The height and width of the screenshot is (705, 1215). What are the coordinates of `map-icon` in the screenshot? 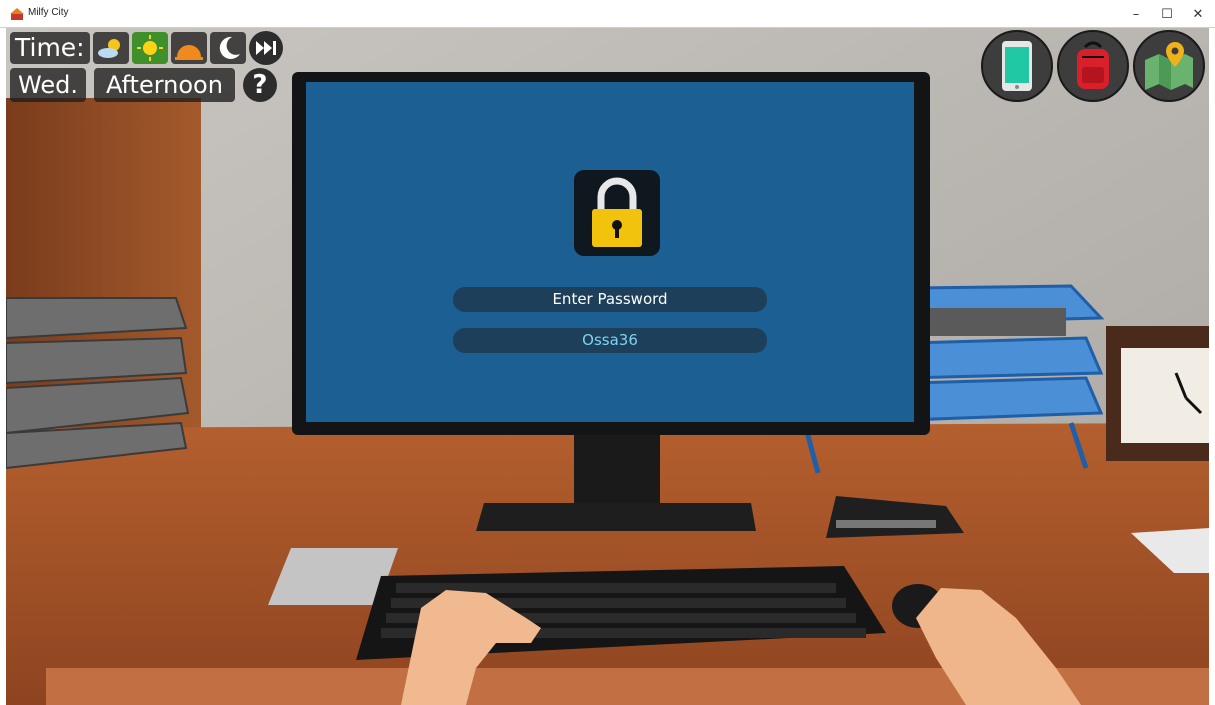 It's located at (1169, 66).